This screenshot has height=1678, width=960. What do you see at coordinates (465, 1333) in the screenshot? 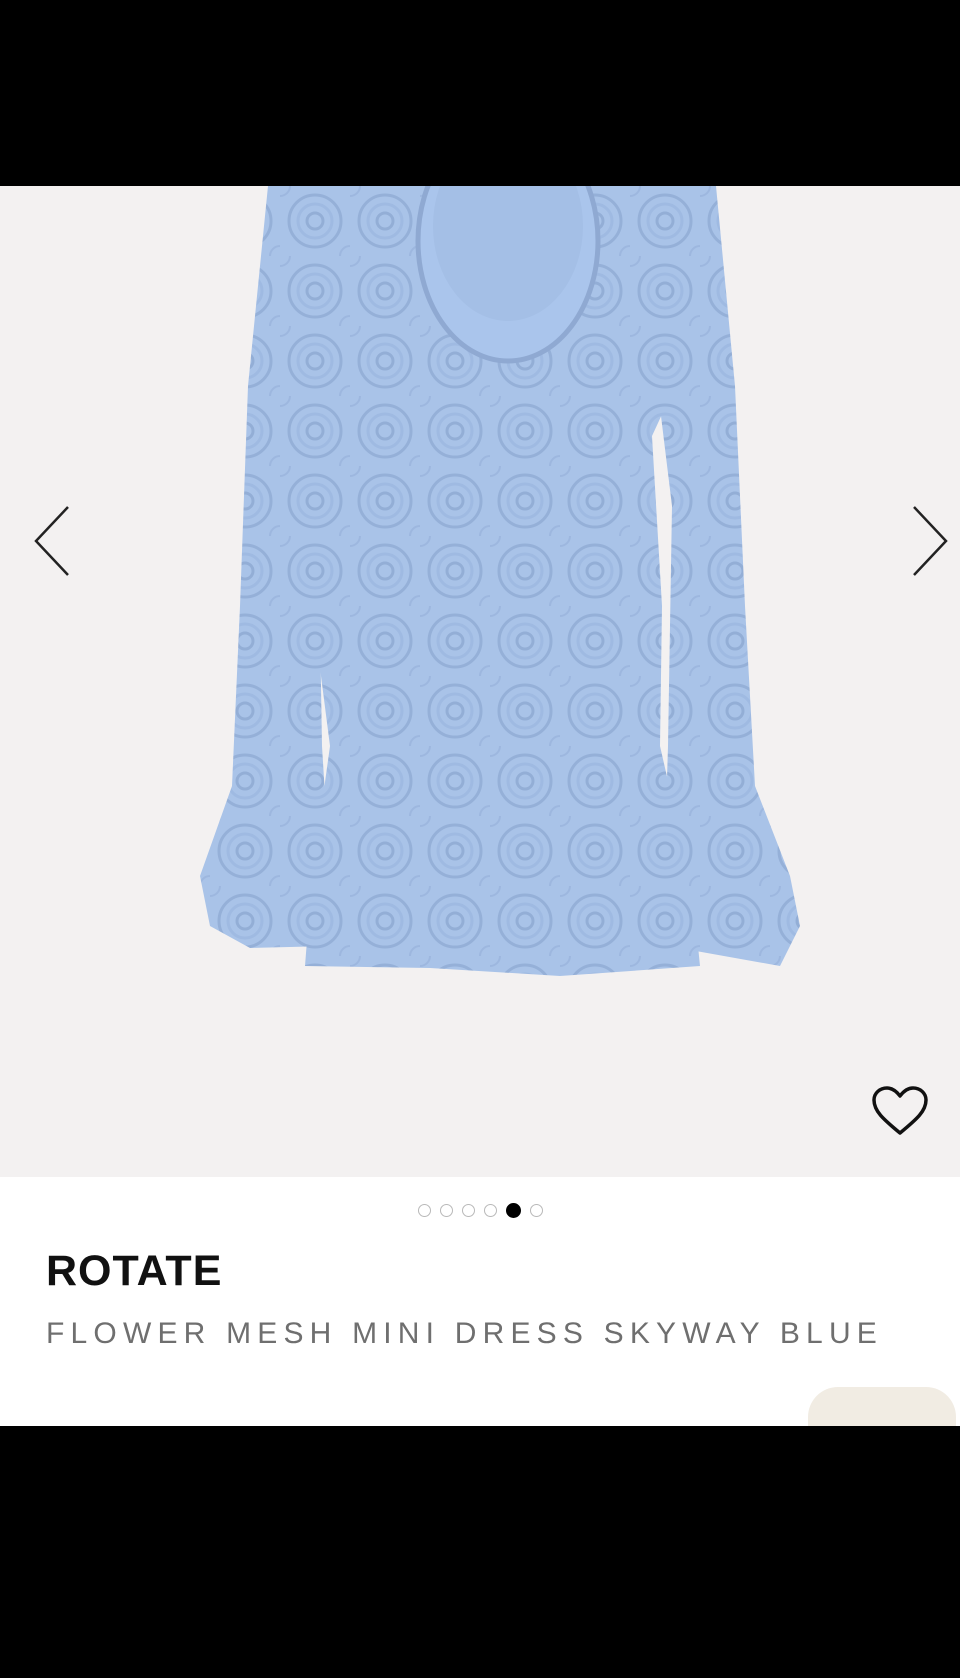
I see `product-title: FLOWER MESH MINI DRESS SKYWAY BLUE` at bounding box center [465, 1333].